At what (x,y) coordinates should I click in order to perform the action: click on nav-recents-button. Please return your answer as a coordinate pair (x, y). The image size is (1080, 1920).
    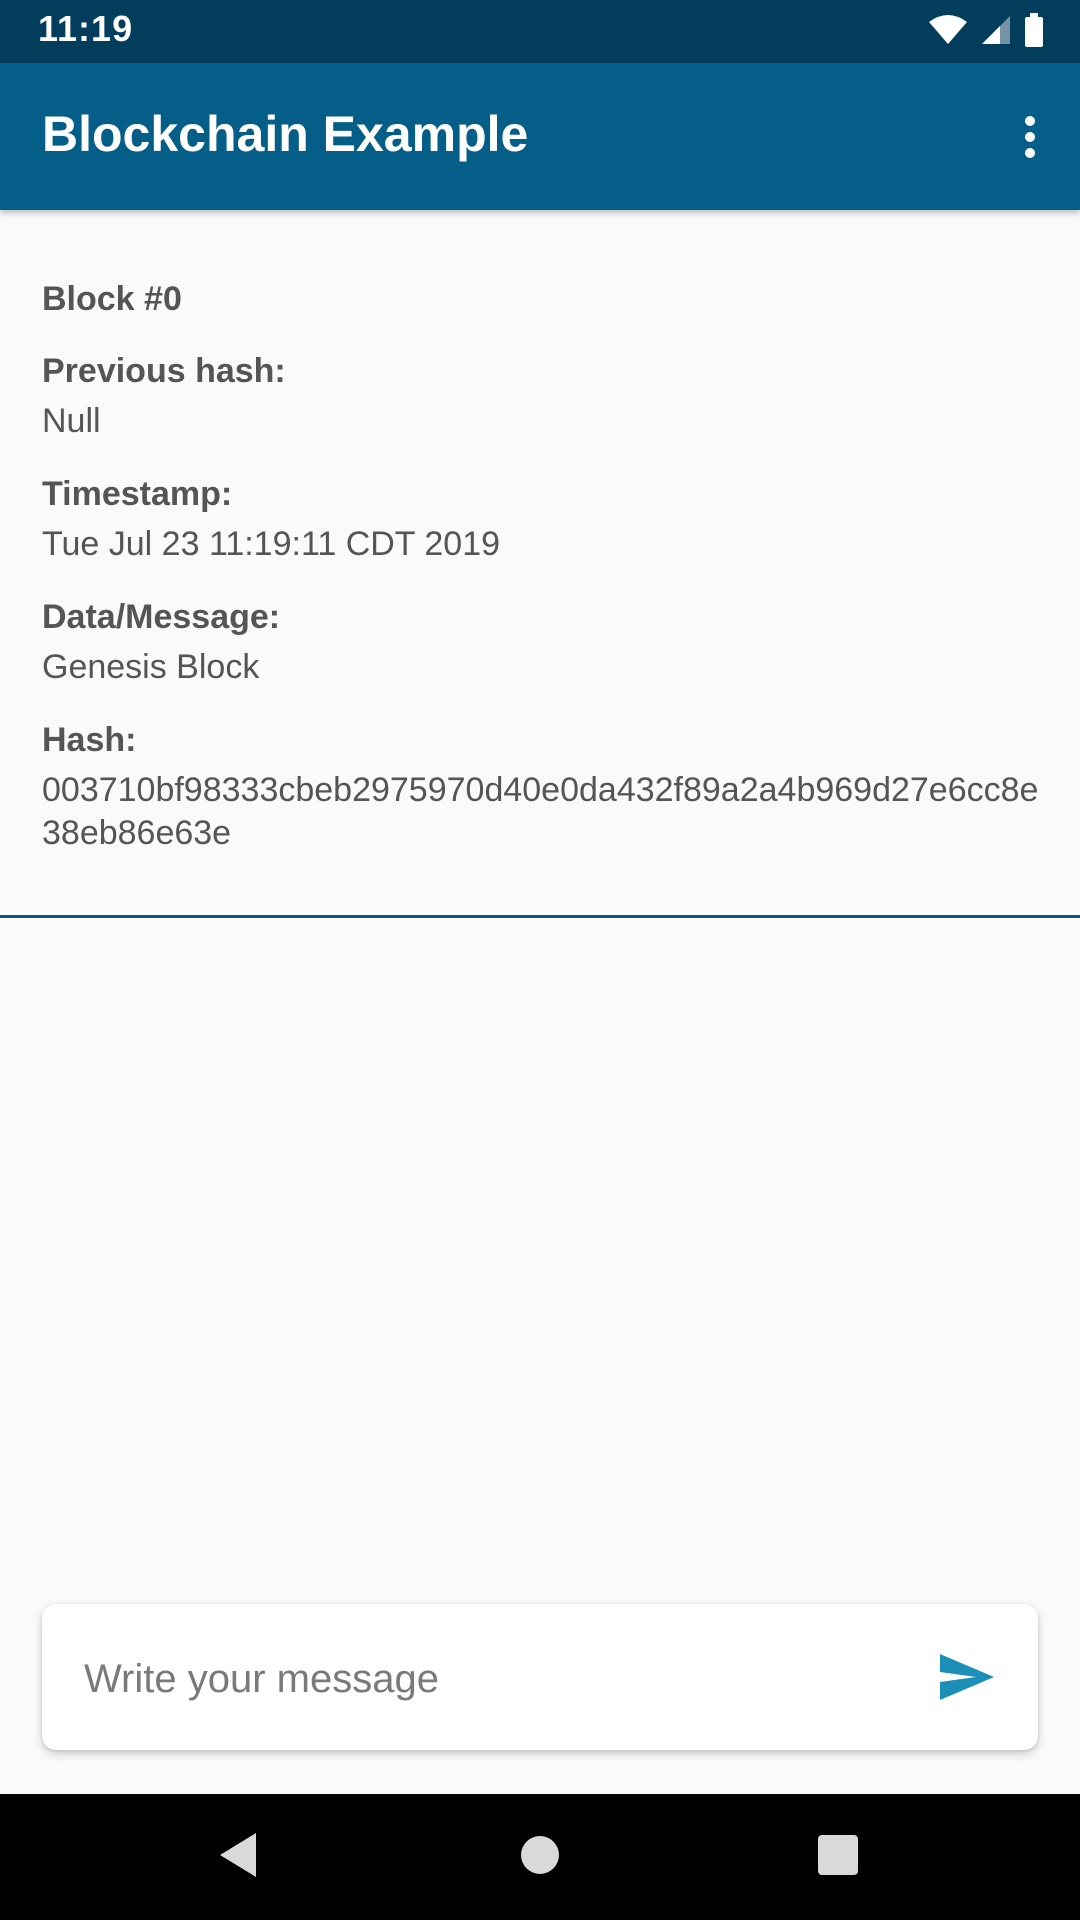
    Looking at the image, I should click on (838, 1857).